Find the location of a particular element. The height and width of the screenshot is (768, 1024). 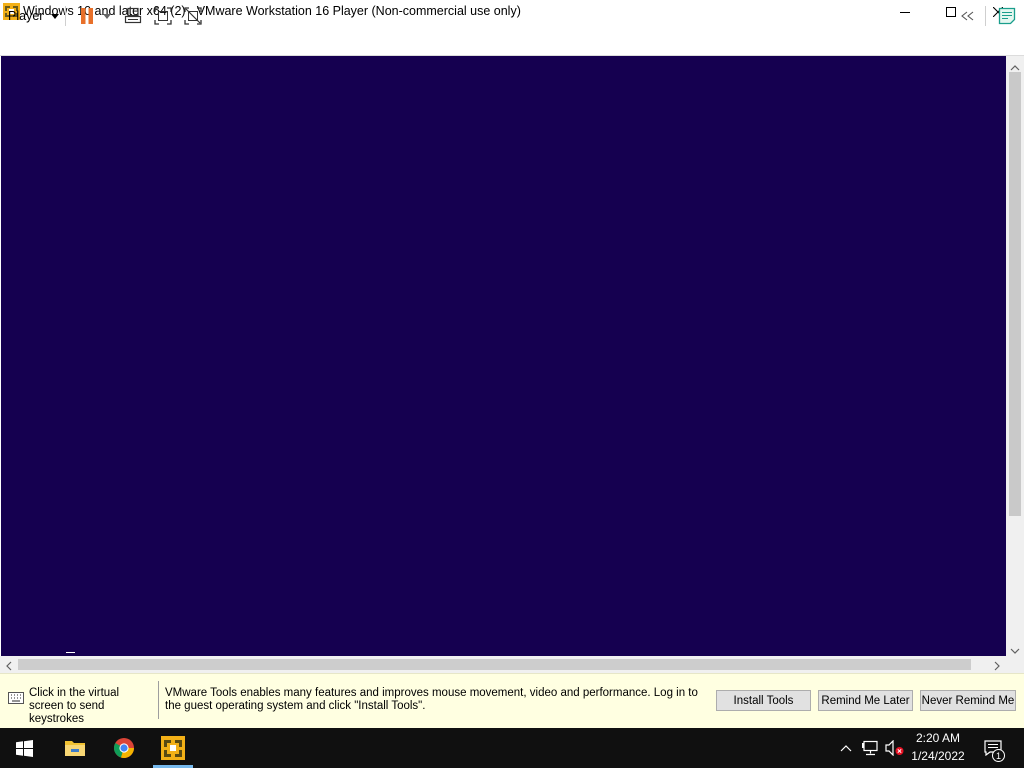

toolbar is located at coordinates (512, 39).